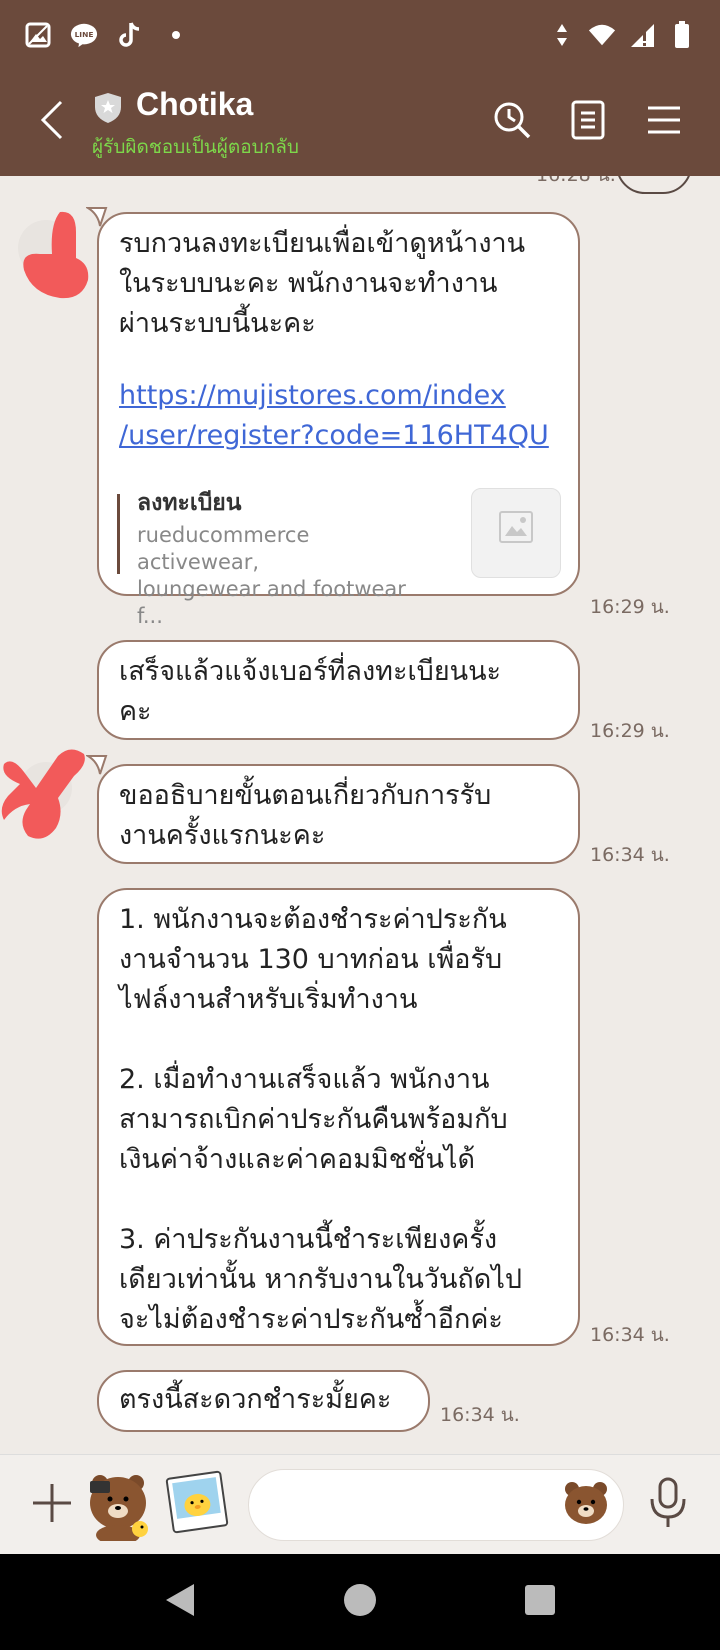 The width and height of the screenshot is (720, 1650). I want to click on nav-recent-icon, so click(540, 1602).